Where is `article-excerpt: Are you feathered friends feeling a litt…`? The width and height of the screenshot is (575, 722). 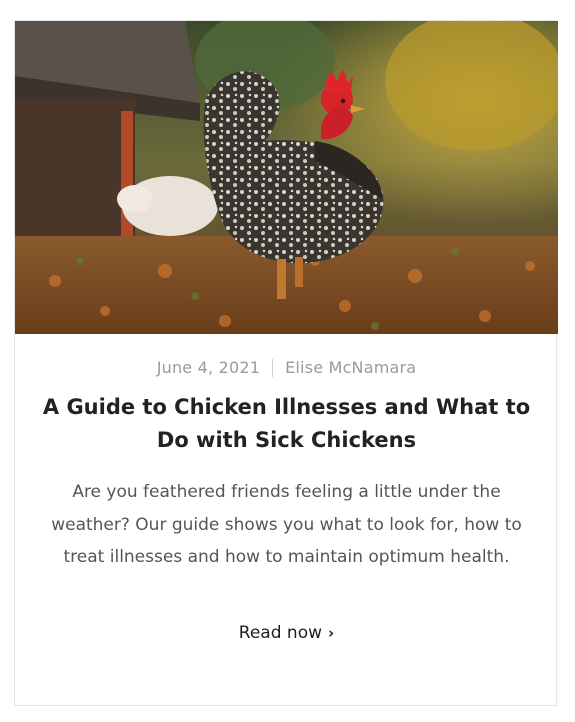
article-excerpt: Are you feathered friends feeling a litt… is located at coordinates (286, 524).